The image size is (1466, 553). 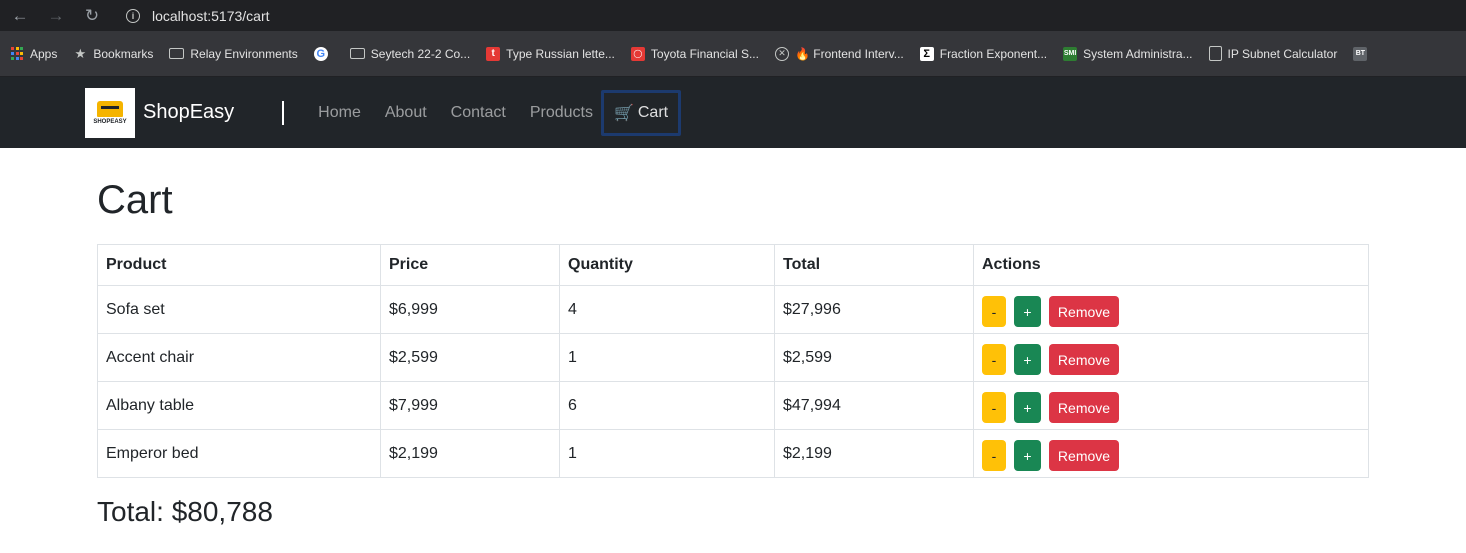 What do you see at coordinates (135, 200) in the screenshot?
I see `page-title: Cart` at bounding box center [135, 200].